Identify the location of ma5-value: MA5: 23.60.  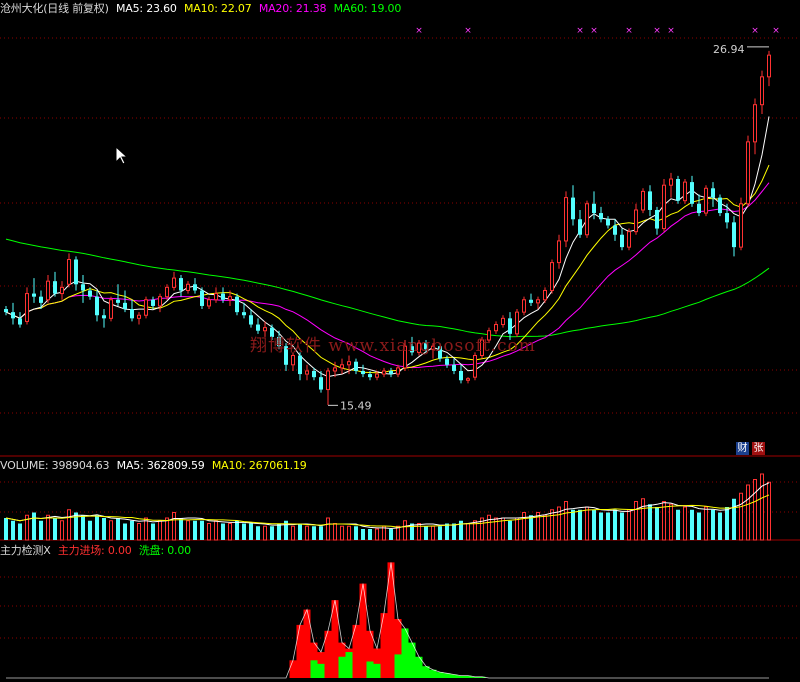
(146, 8).